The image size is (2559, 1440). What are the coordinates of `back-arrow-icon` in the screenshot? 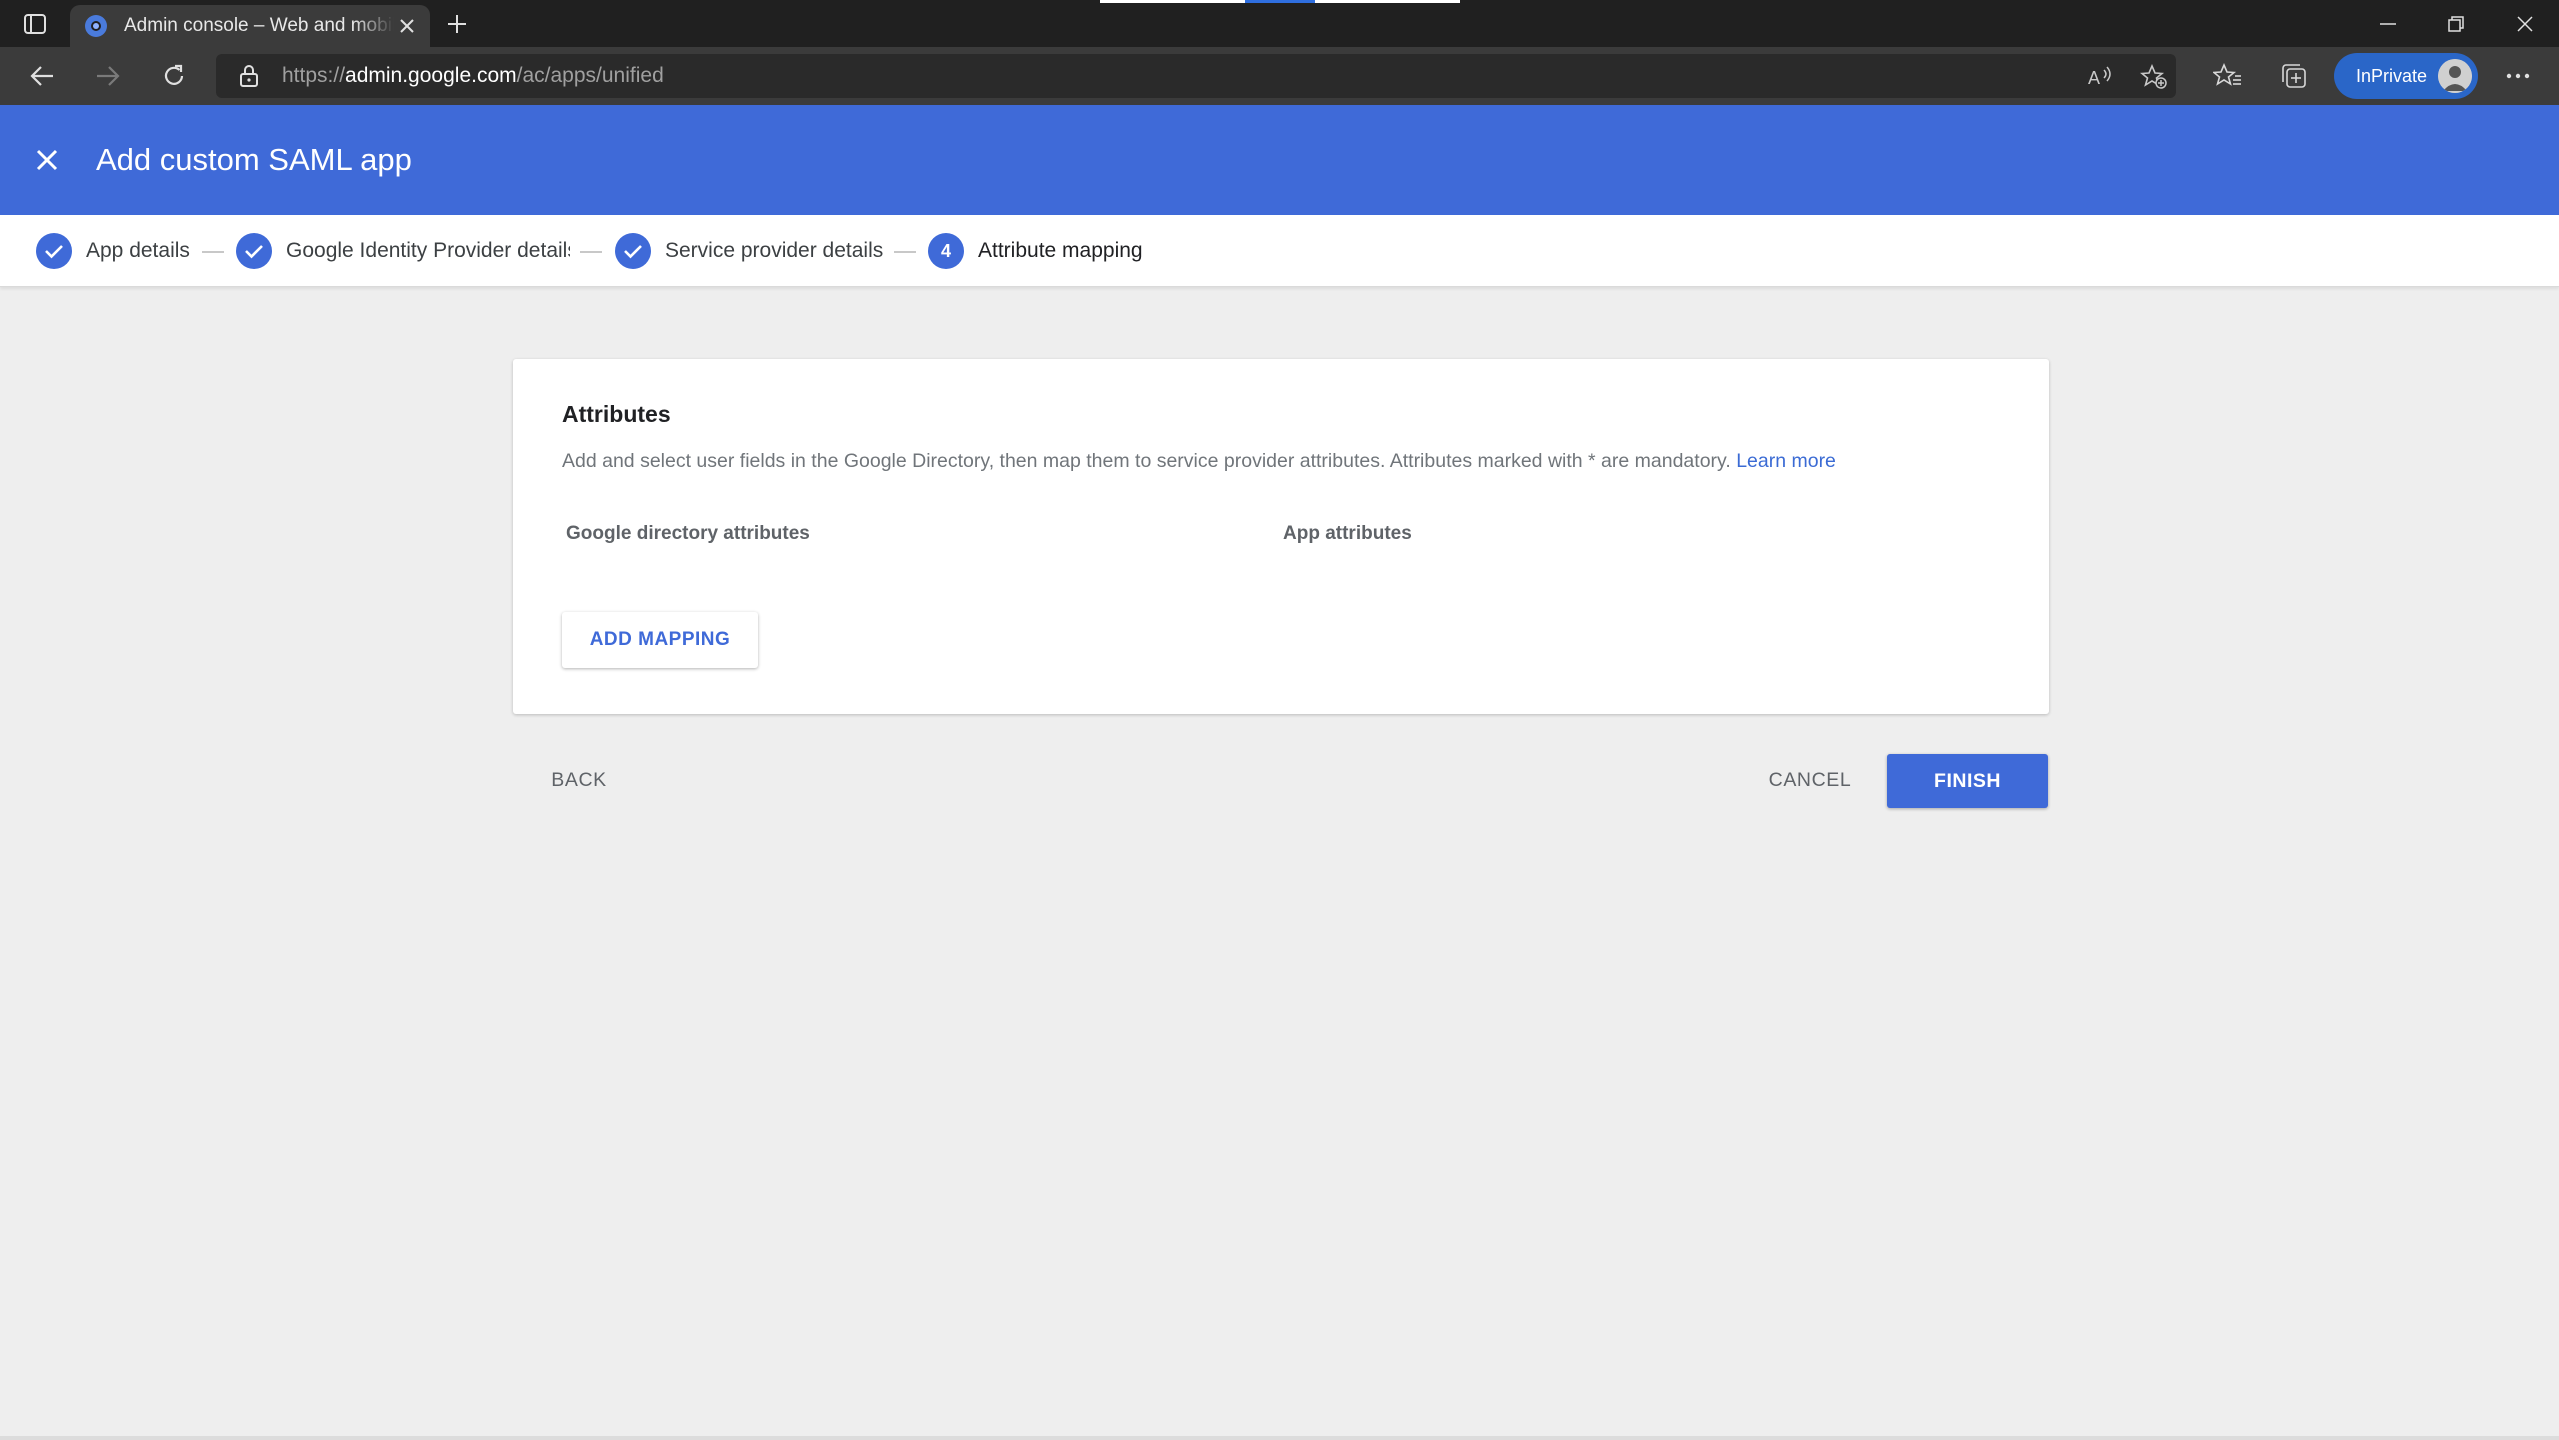 It's located at (42, 76).